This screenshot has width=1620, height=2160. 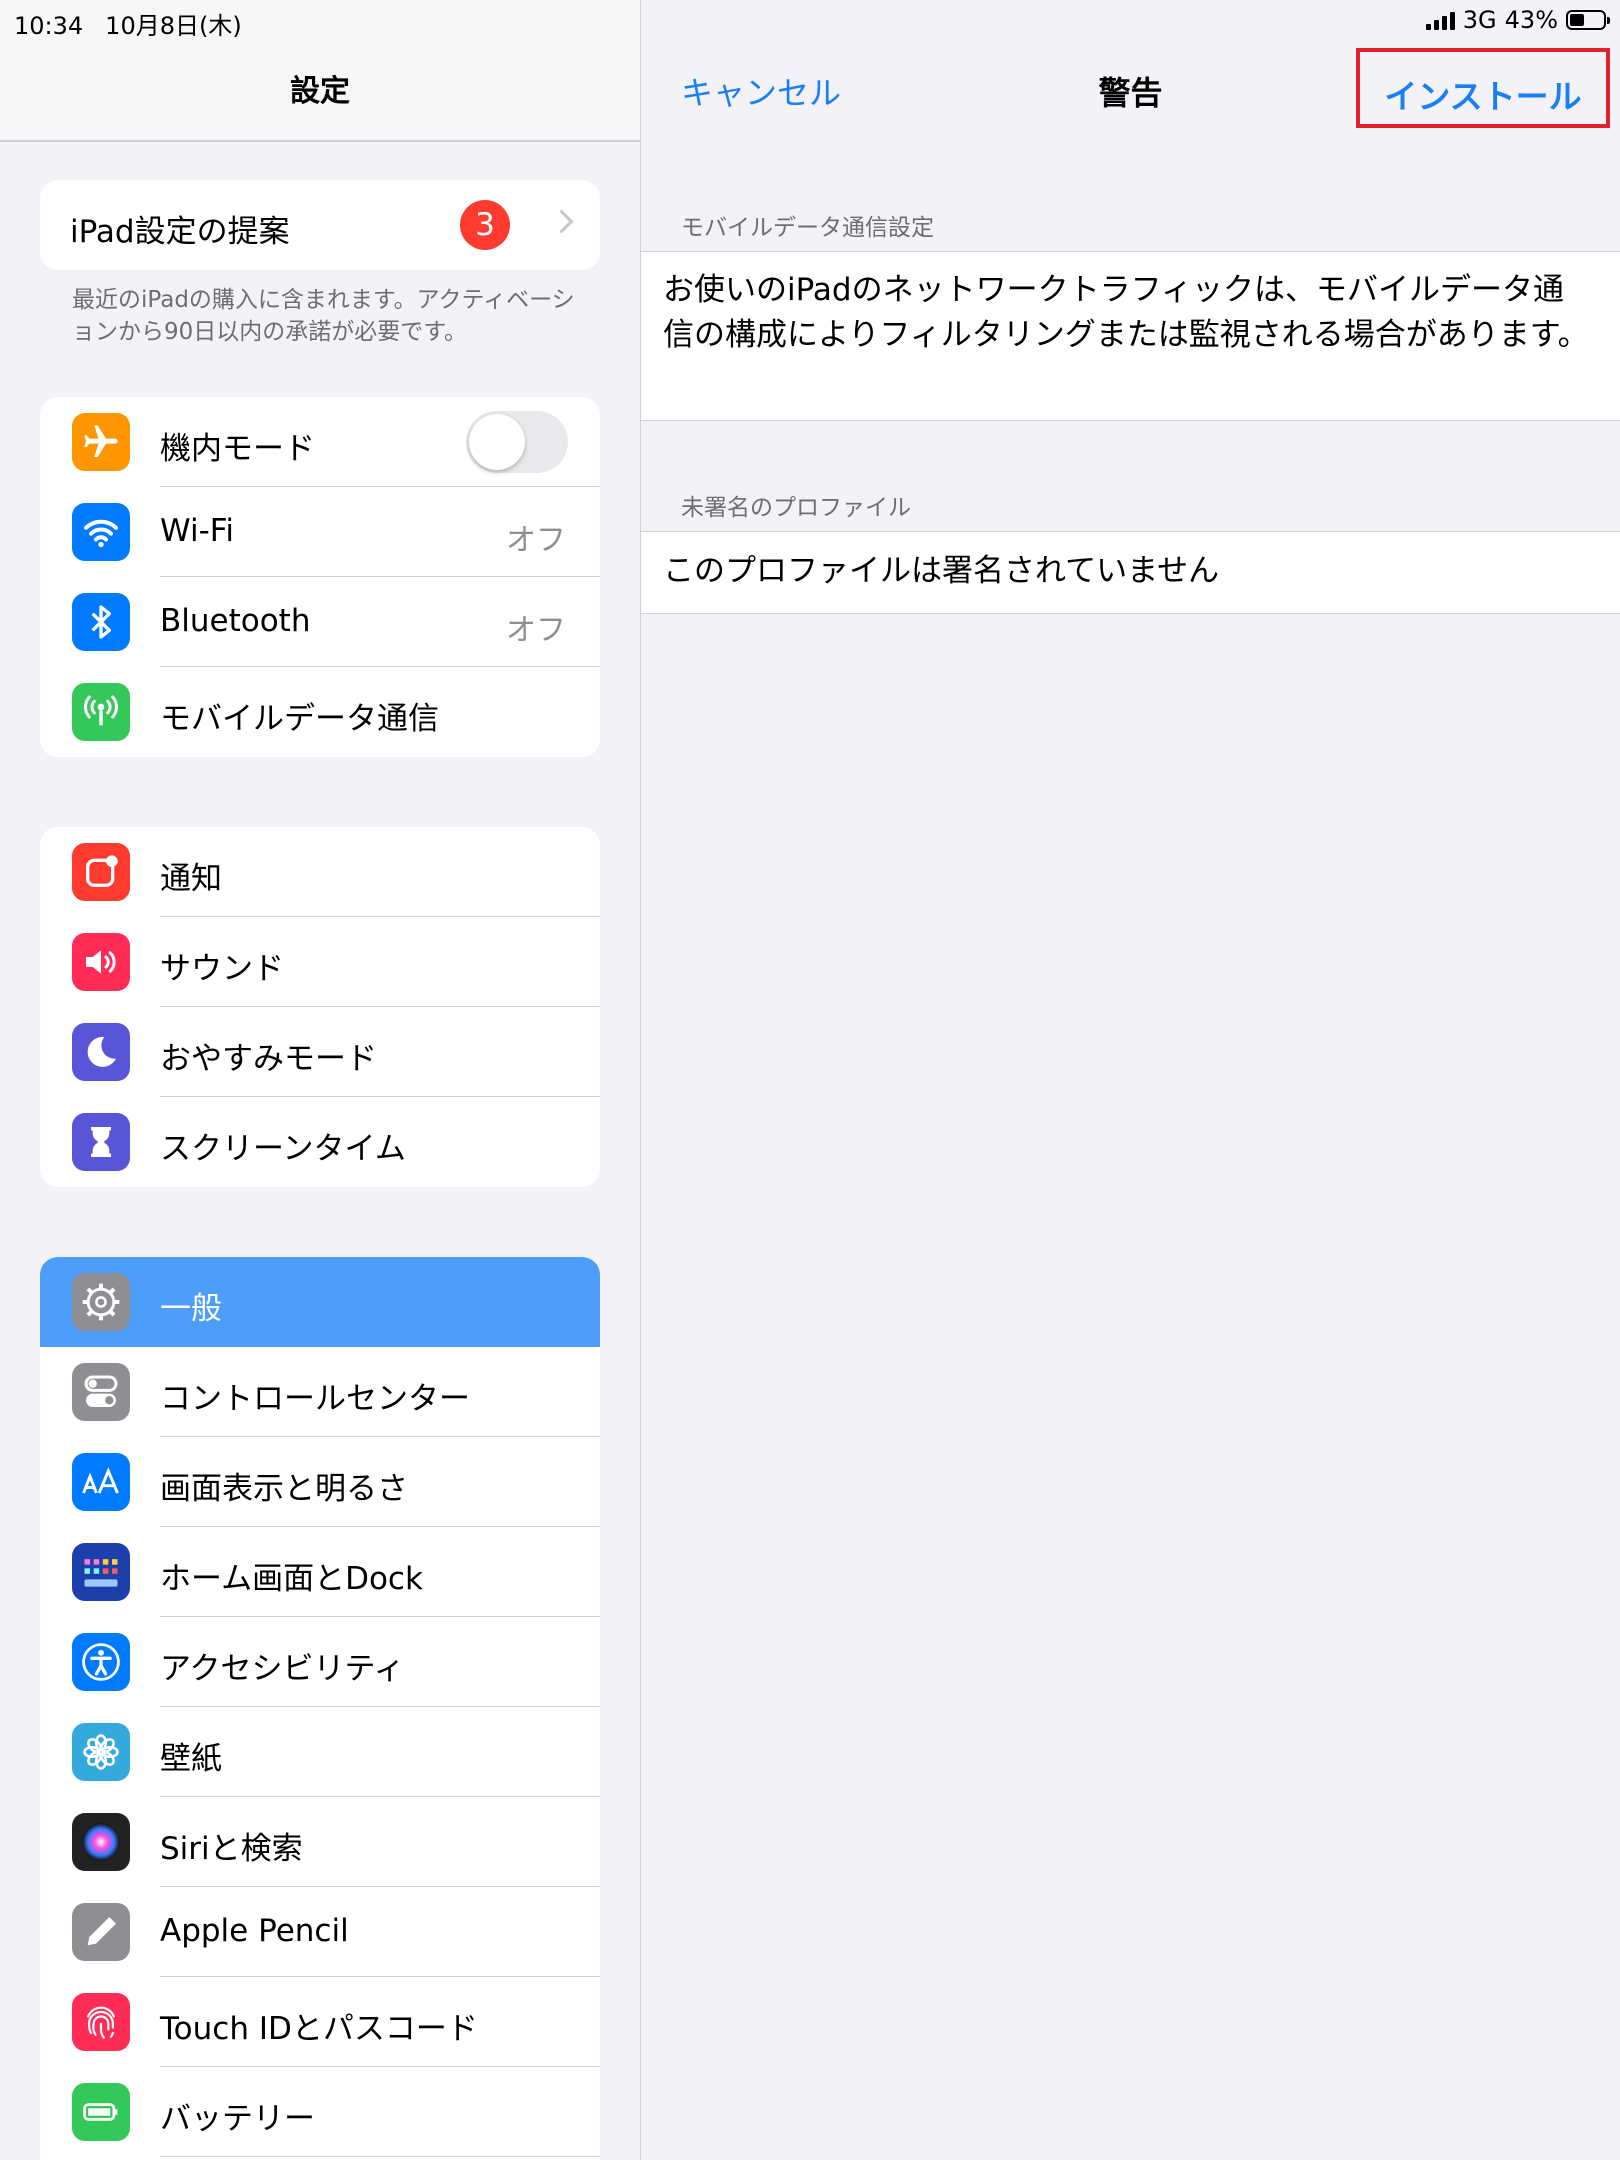 I want to click on settings-row-notifications: 通知, so click(x=320, y=872).